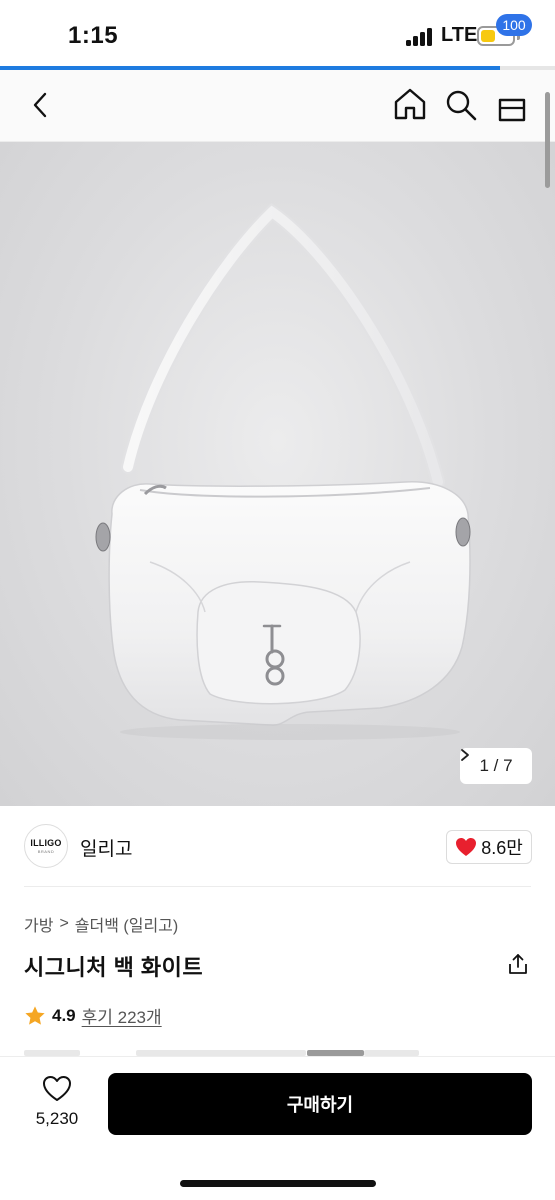  I want to click on review-count-link: 후기 223개, so click(122, 1015).